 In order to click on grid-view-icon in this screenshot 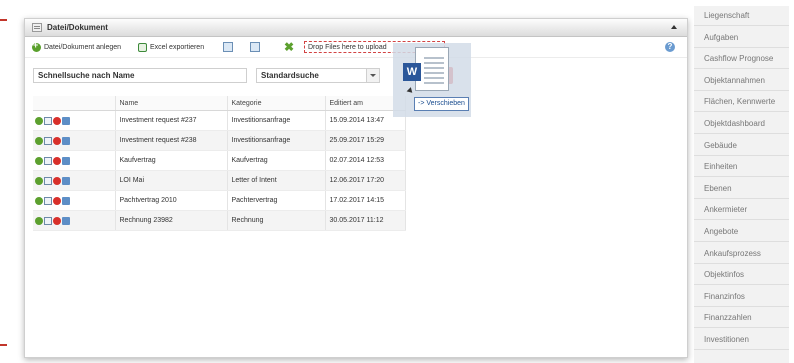, I will do `click(228, 47)`.